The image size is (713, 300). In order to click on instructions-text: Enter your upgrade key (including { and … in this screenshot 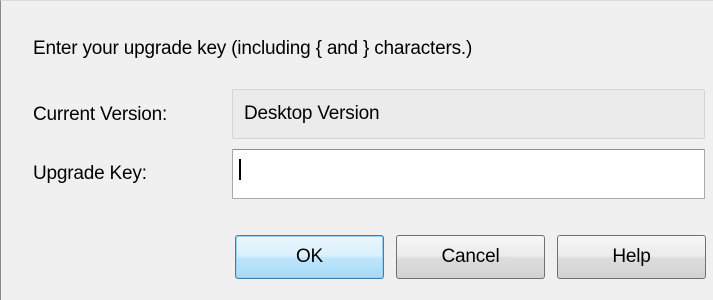, I will do `click(253, 48)`.